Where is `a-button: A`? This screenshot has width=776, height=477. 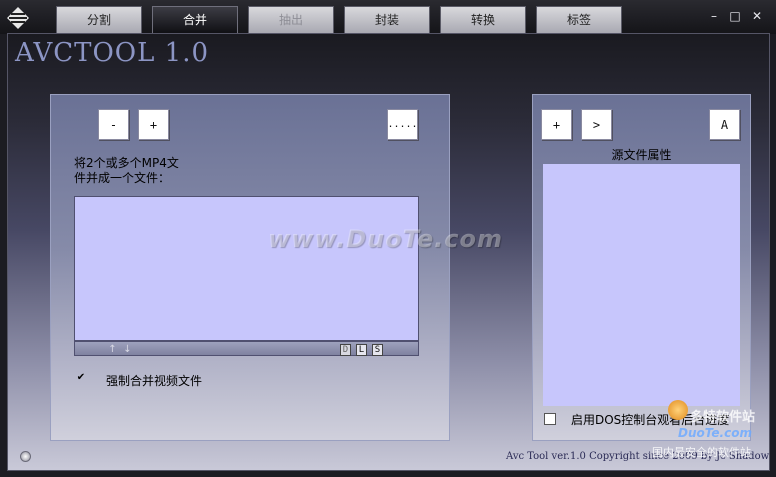 a-button: A is located at coordinates (724, 124).